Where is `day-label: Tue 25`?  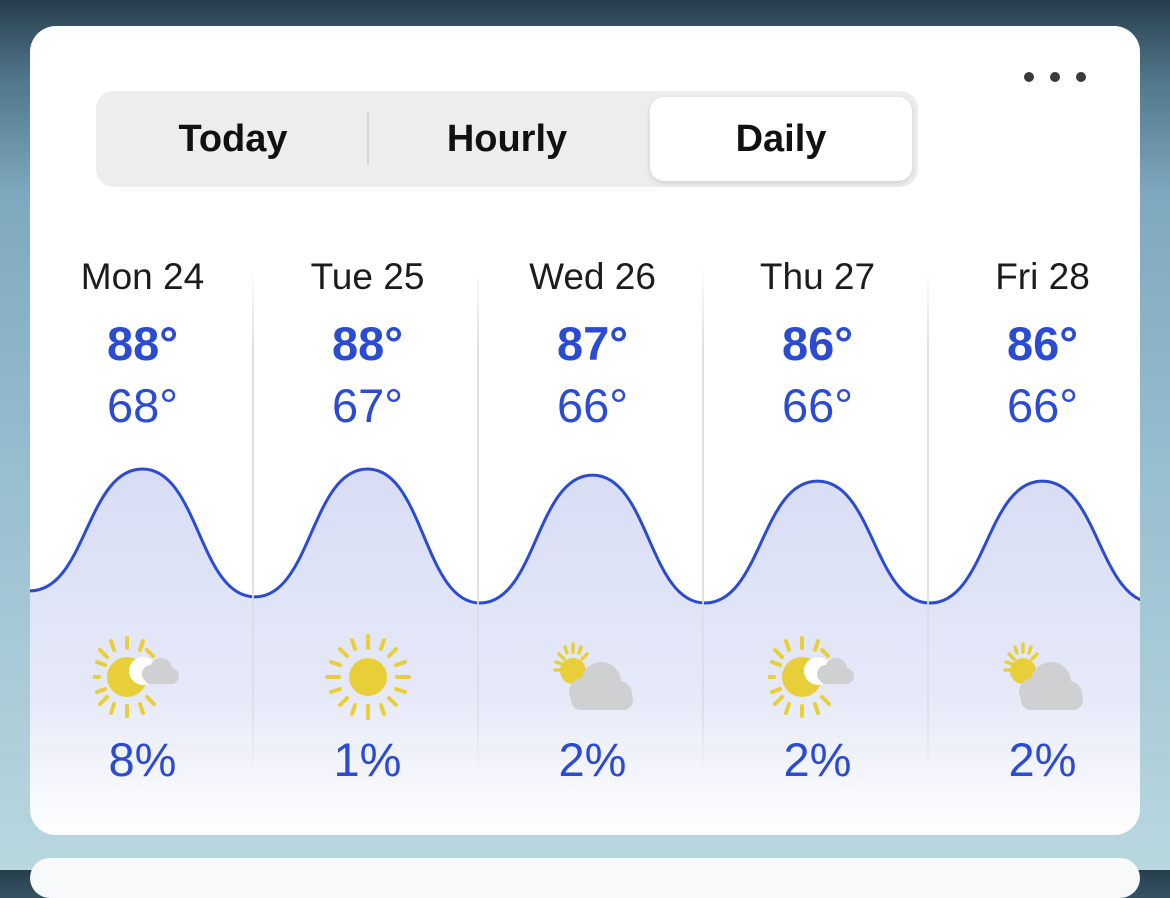
day-label: Tue 25 is located at coordinates (367, 276).